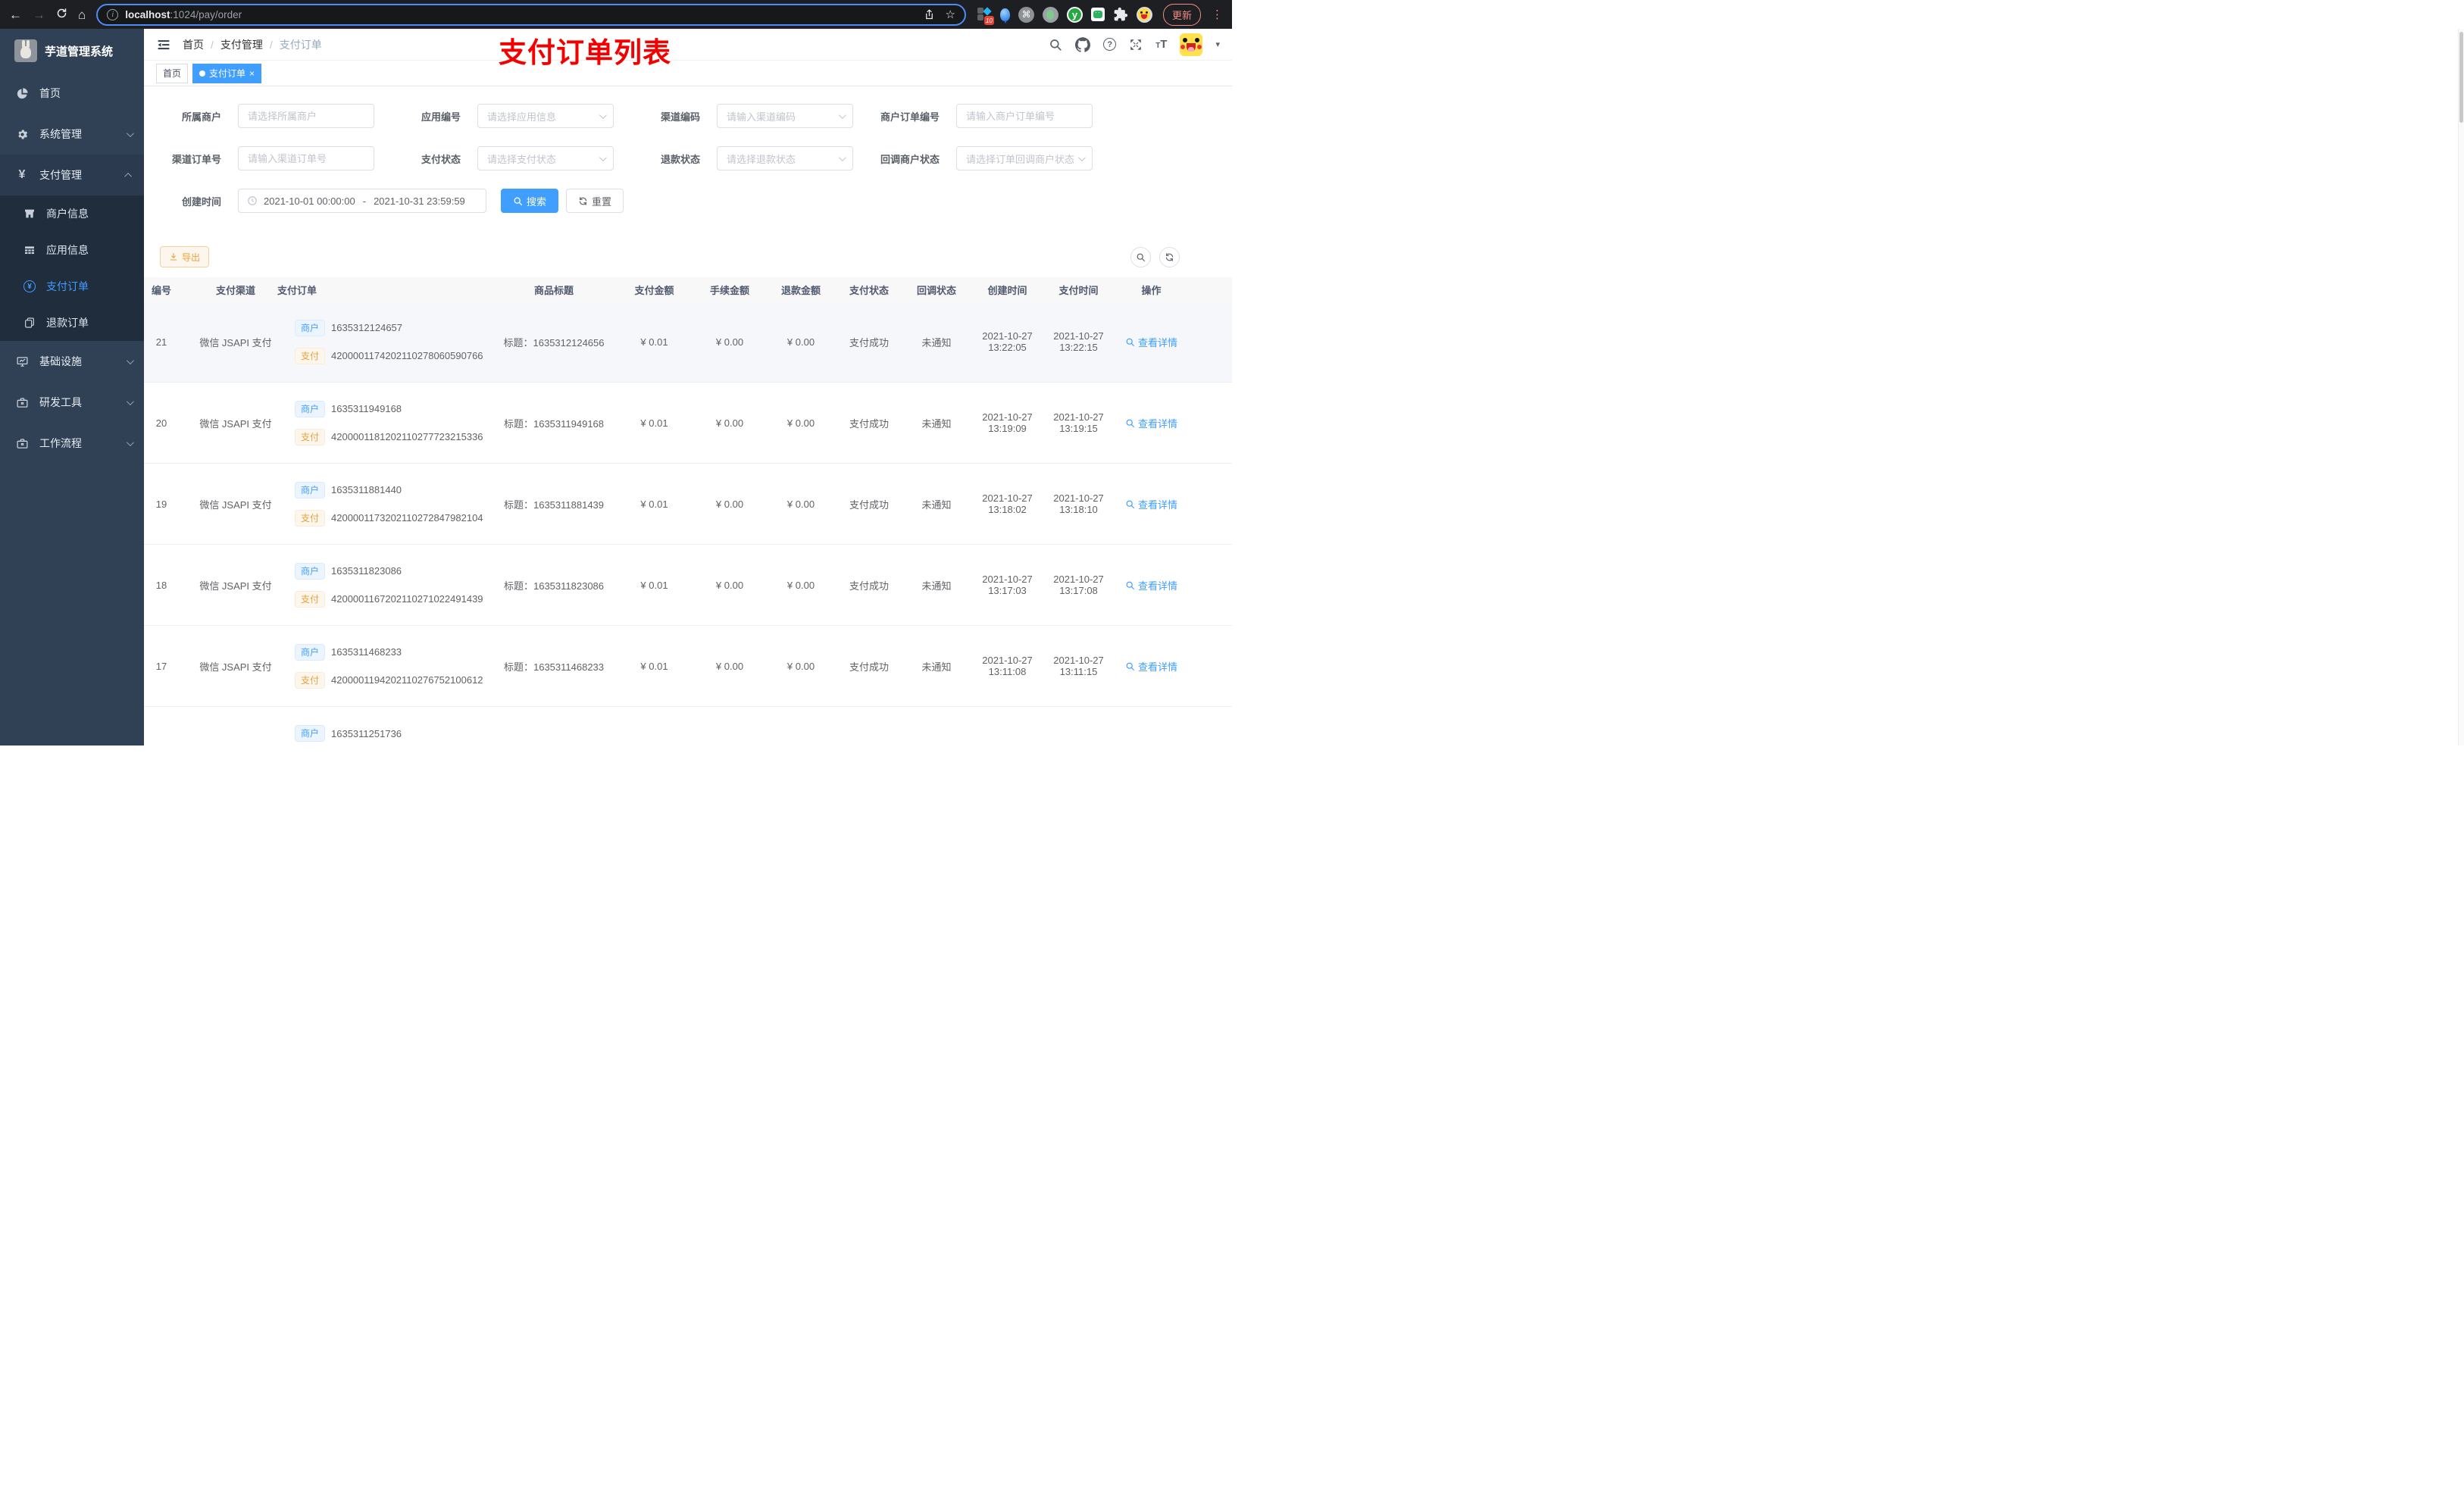 The height and width of the screenshot is (1491, 2464). Describe the element at coordinates (306, 158) in the screenshot. I see `channel-order-no-input` at that location.